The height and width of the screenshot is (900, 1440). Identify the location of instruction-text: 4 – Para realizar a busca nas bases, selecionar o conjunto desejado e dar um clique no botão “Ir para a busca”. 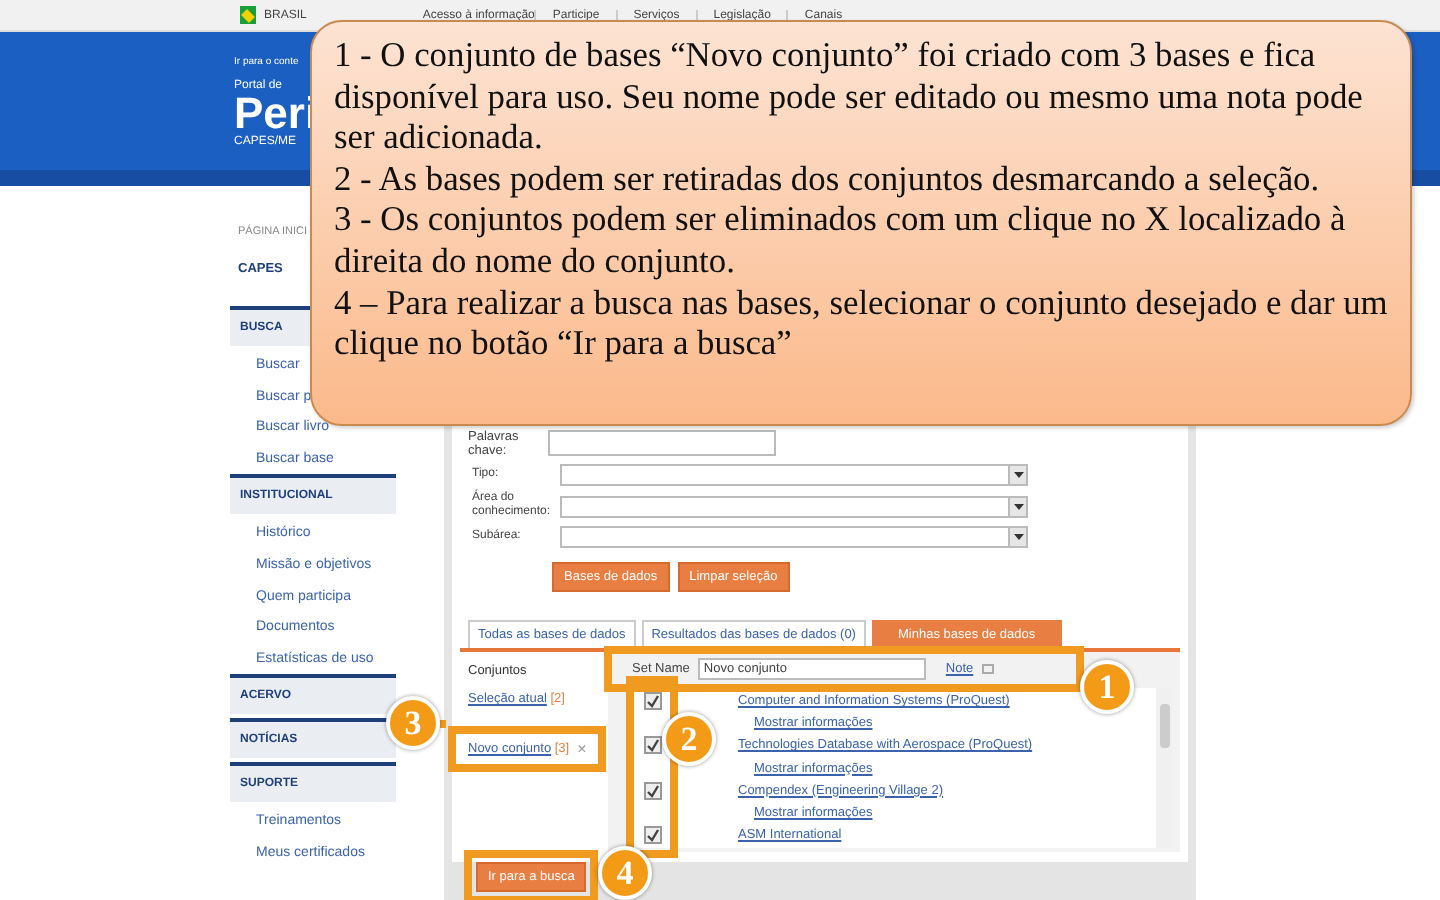
(862, 322).